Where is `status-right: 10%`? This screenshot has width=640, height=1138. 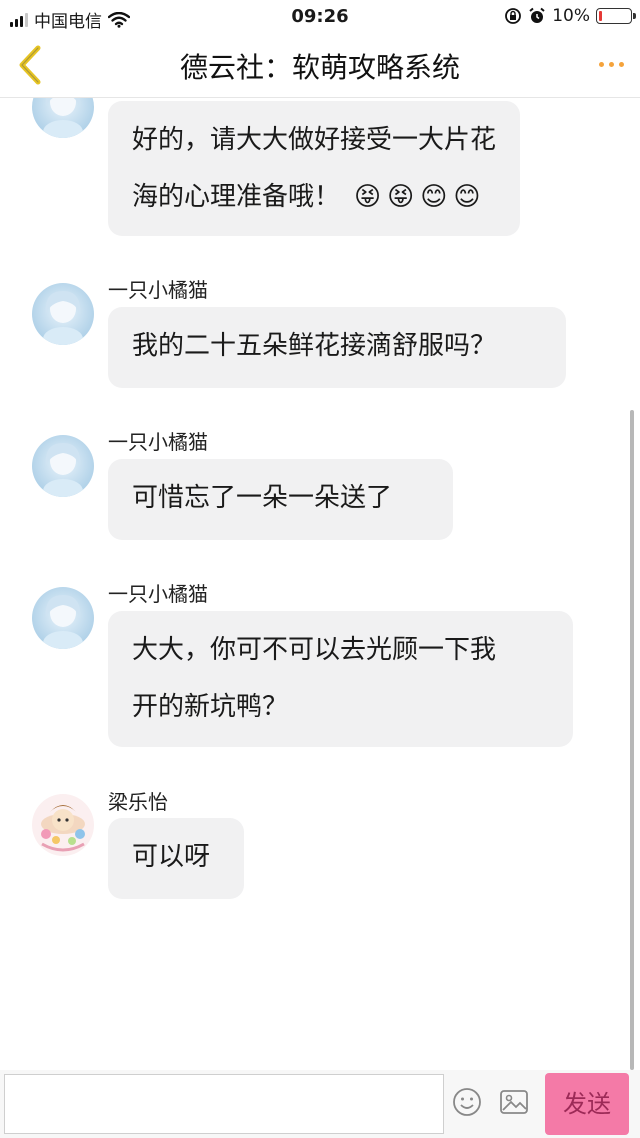
status-right: 10% is located at coordinates (570, 16).